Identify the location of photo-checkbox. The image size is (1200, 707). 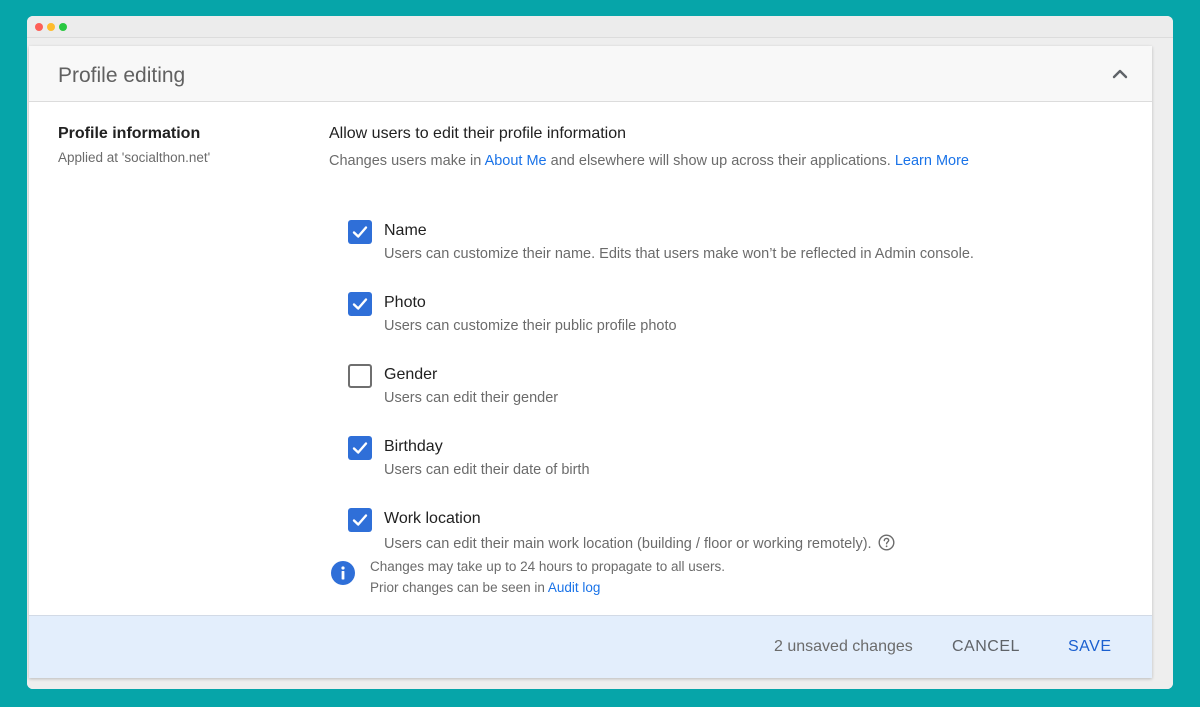
(360, 304).